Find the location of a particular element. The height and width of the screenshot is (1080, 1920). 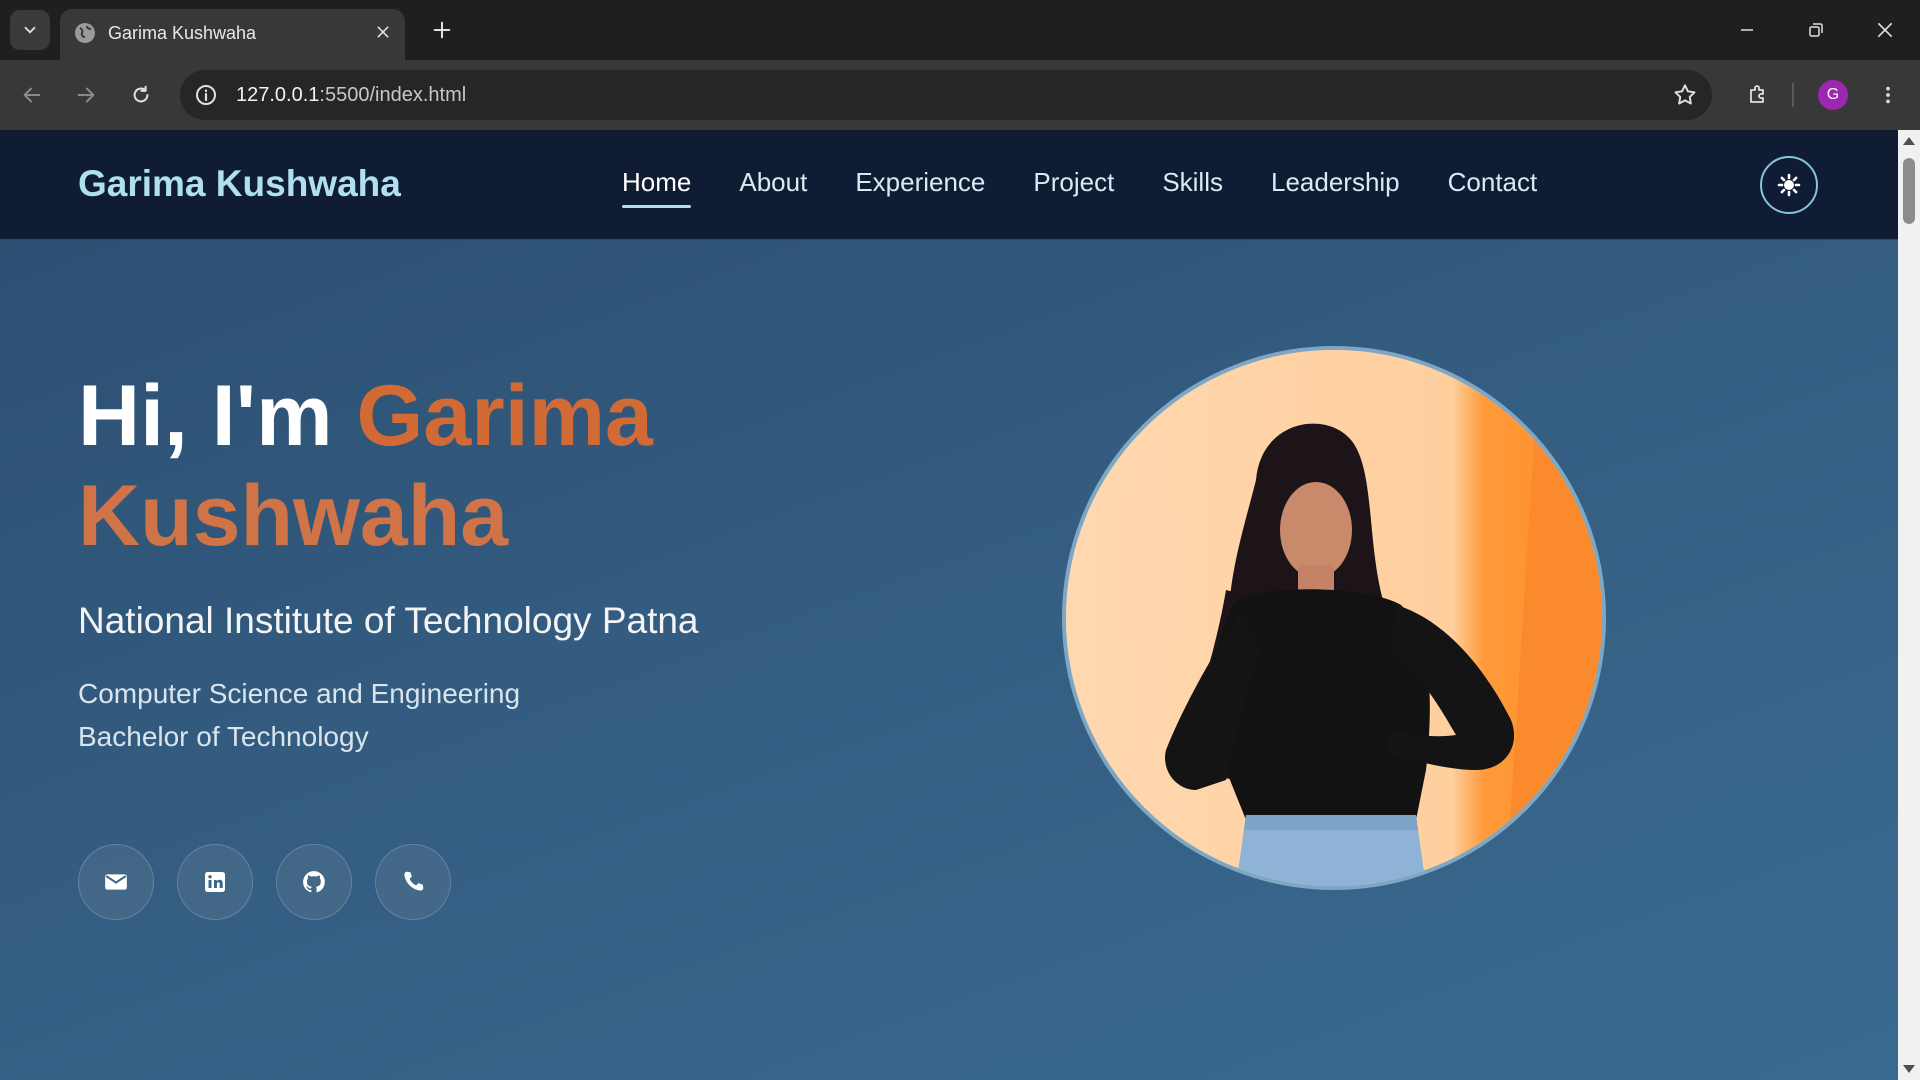

hero-branch: Computer Science and Engineering is located at coordinates (299, 693).